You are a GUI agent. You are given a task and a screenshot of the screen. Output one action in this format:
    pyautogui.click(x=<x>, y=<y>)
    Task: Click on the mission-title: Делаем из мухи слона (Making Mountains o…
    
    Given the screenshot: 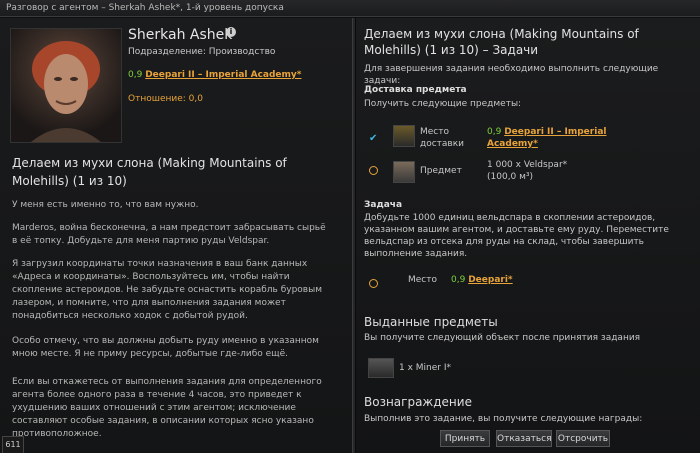 What is the action you would take?
    pyautogui.click(x=149, y=172)
    